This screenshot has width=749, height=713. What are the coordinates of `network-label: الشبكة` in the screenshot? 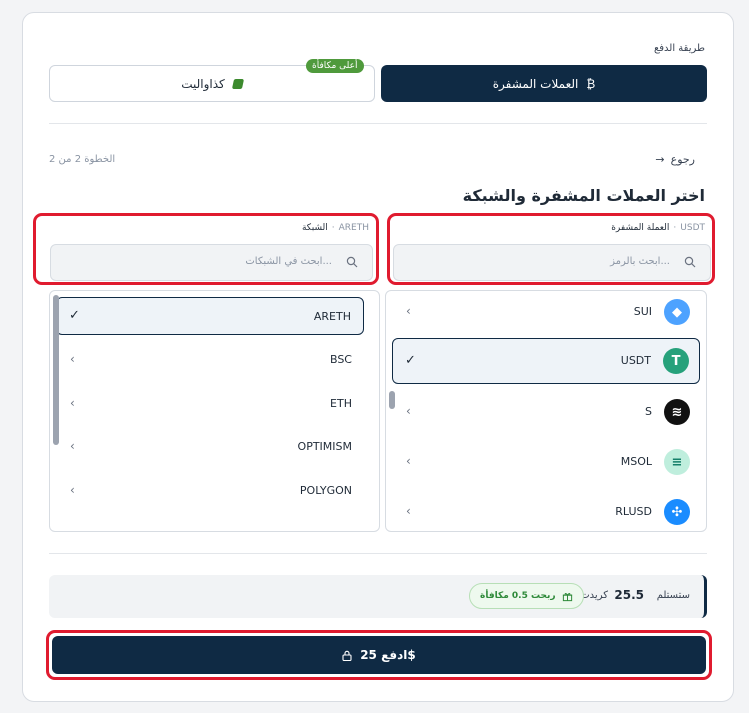 It's located at (314, 228).